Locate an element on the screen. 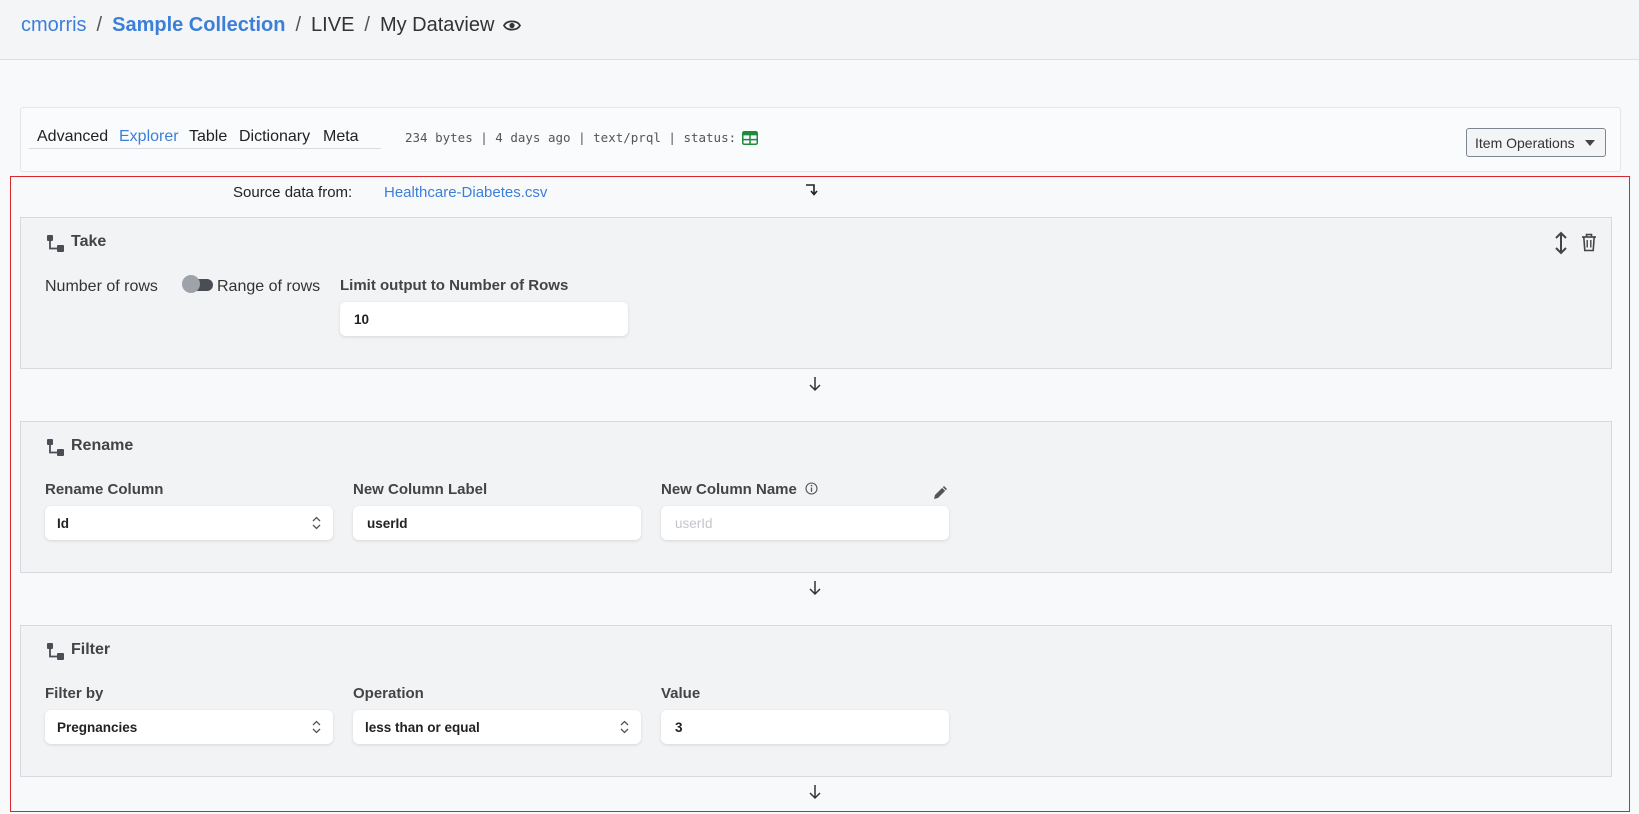  breadcrumb-collection-link: Sample Collection is located at coordinates (198, 25).